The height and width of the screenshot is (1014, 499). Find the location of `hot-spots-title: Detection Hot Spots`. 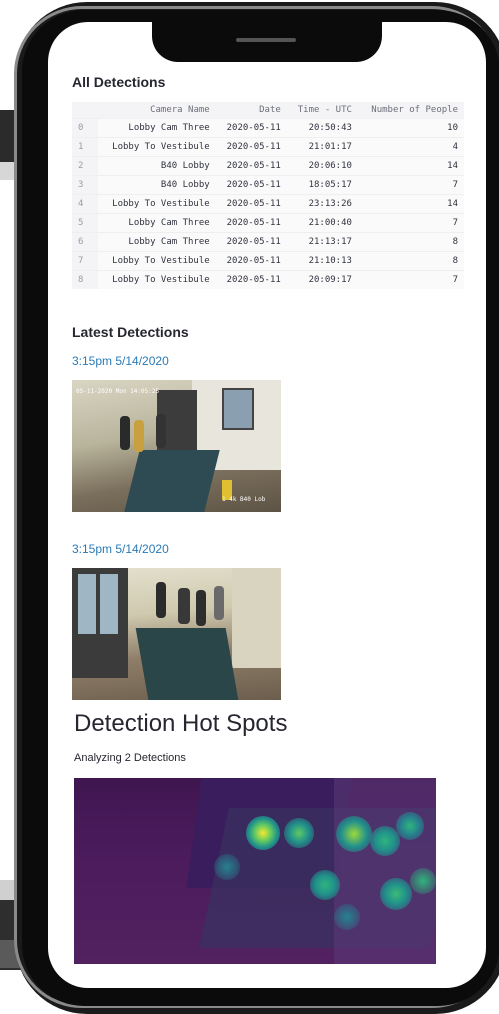

hot-spots-title: Detection Hot Spots is located at coordinates (181, 723).